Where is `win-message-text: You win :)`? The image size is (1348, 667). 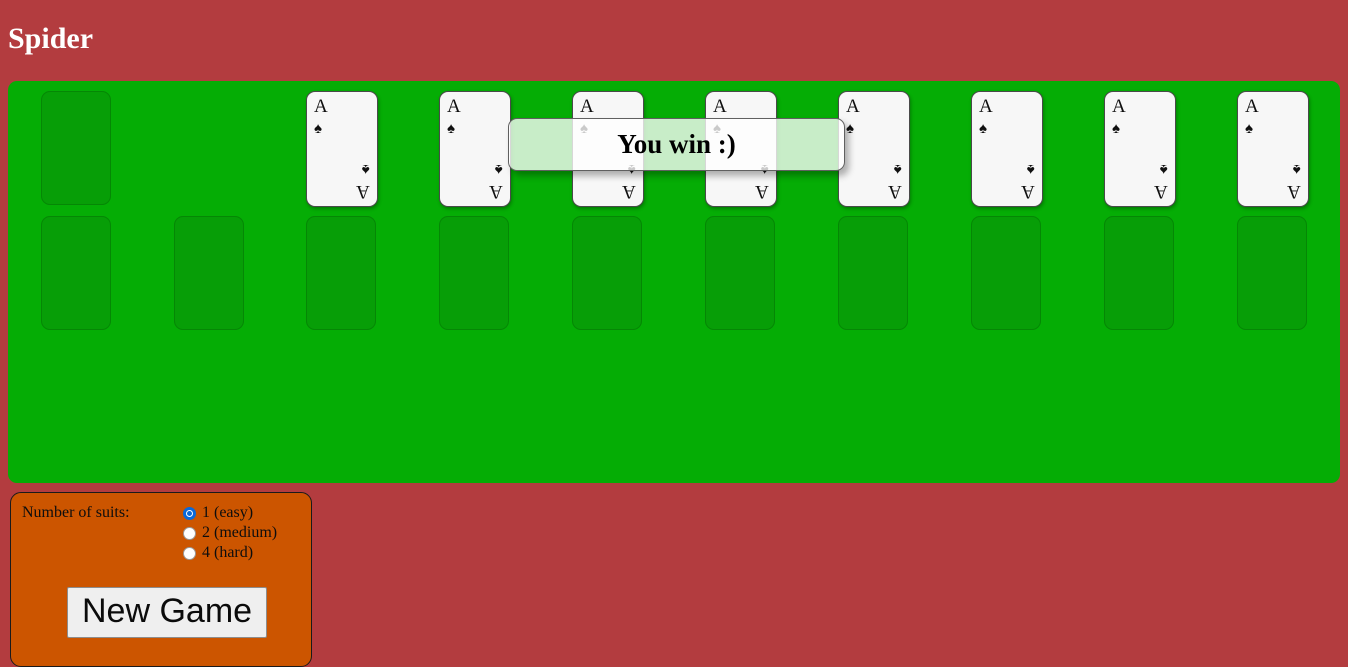
win-message-text: You win :) is located at coordinates (676, 144).